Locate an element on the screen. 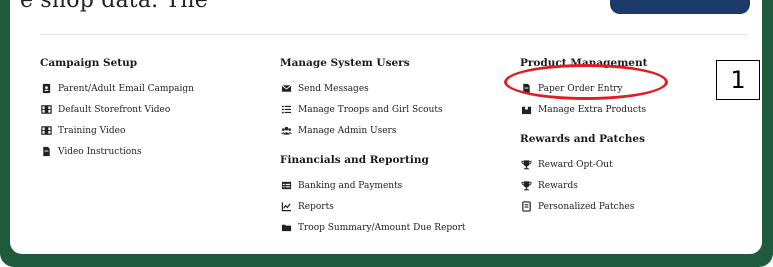 The width and height of the screenshot is (773, 267). badge-icon is located at coordinates (526, 207).